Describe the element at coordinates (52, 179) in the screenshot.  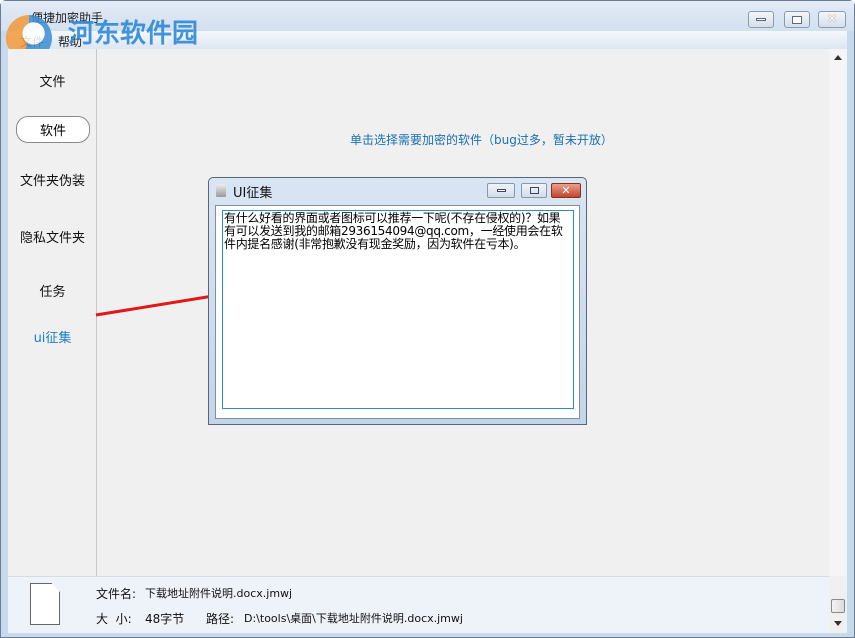
I see `sidebar-item-folder-disguise: 文件夹伪装` at that location.